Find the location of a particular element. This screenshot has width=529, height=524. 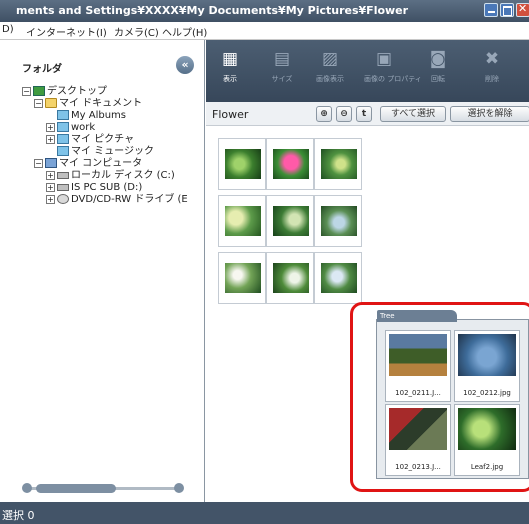

status-bar: 選択 0 is located at coordinates (264, 513).